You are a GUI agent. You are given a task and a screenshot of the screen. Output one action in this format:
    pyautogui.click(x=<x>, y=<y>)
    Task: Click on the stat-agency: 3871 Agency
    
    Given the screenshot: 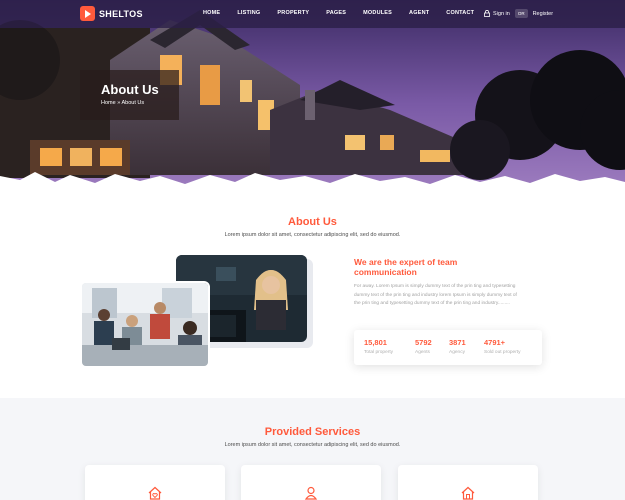 What is the action you would take?
    pyautogui.click(x=457, y=346)
    